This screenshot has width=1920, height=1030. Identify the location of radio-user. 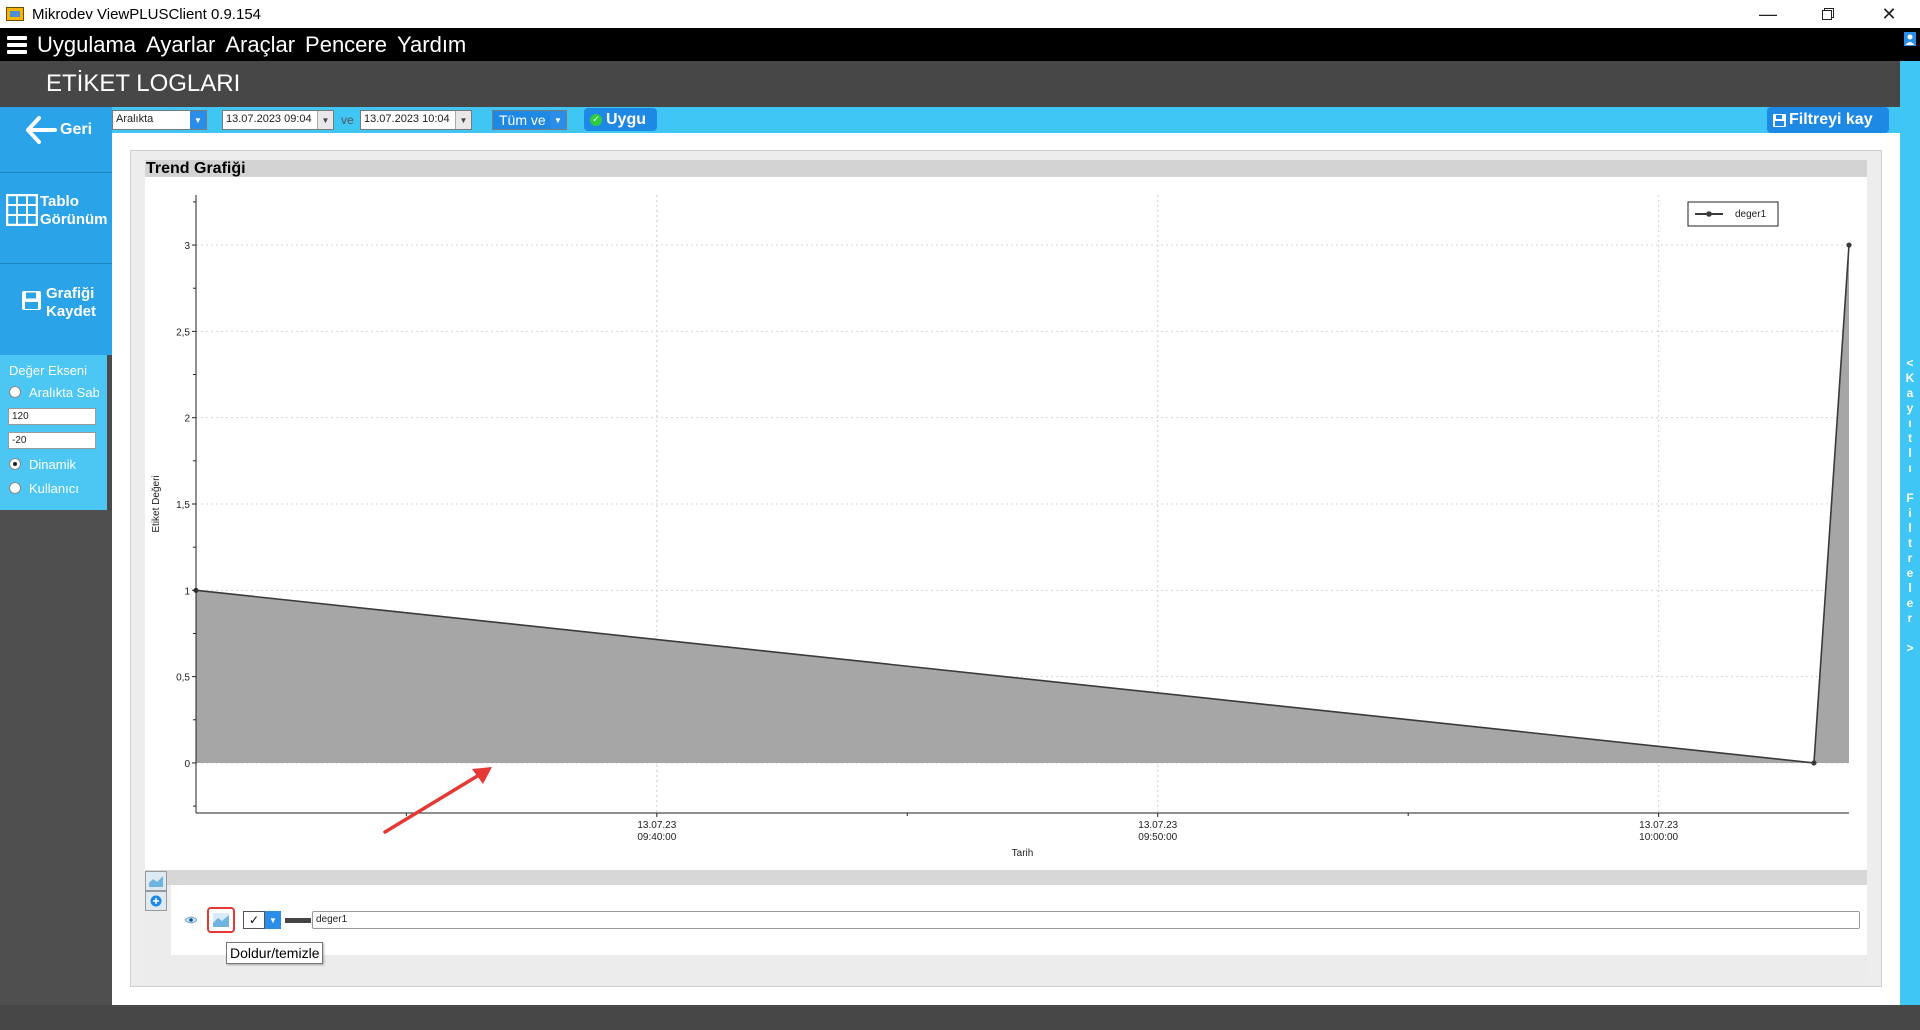
(15, 488).